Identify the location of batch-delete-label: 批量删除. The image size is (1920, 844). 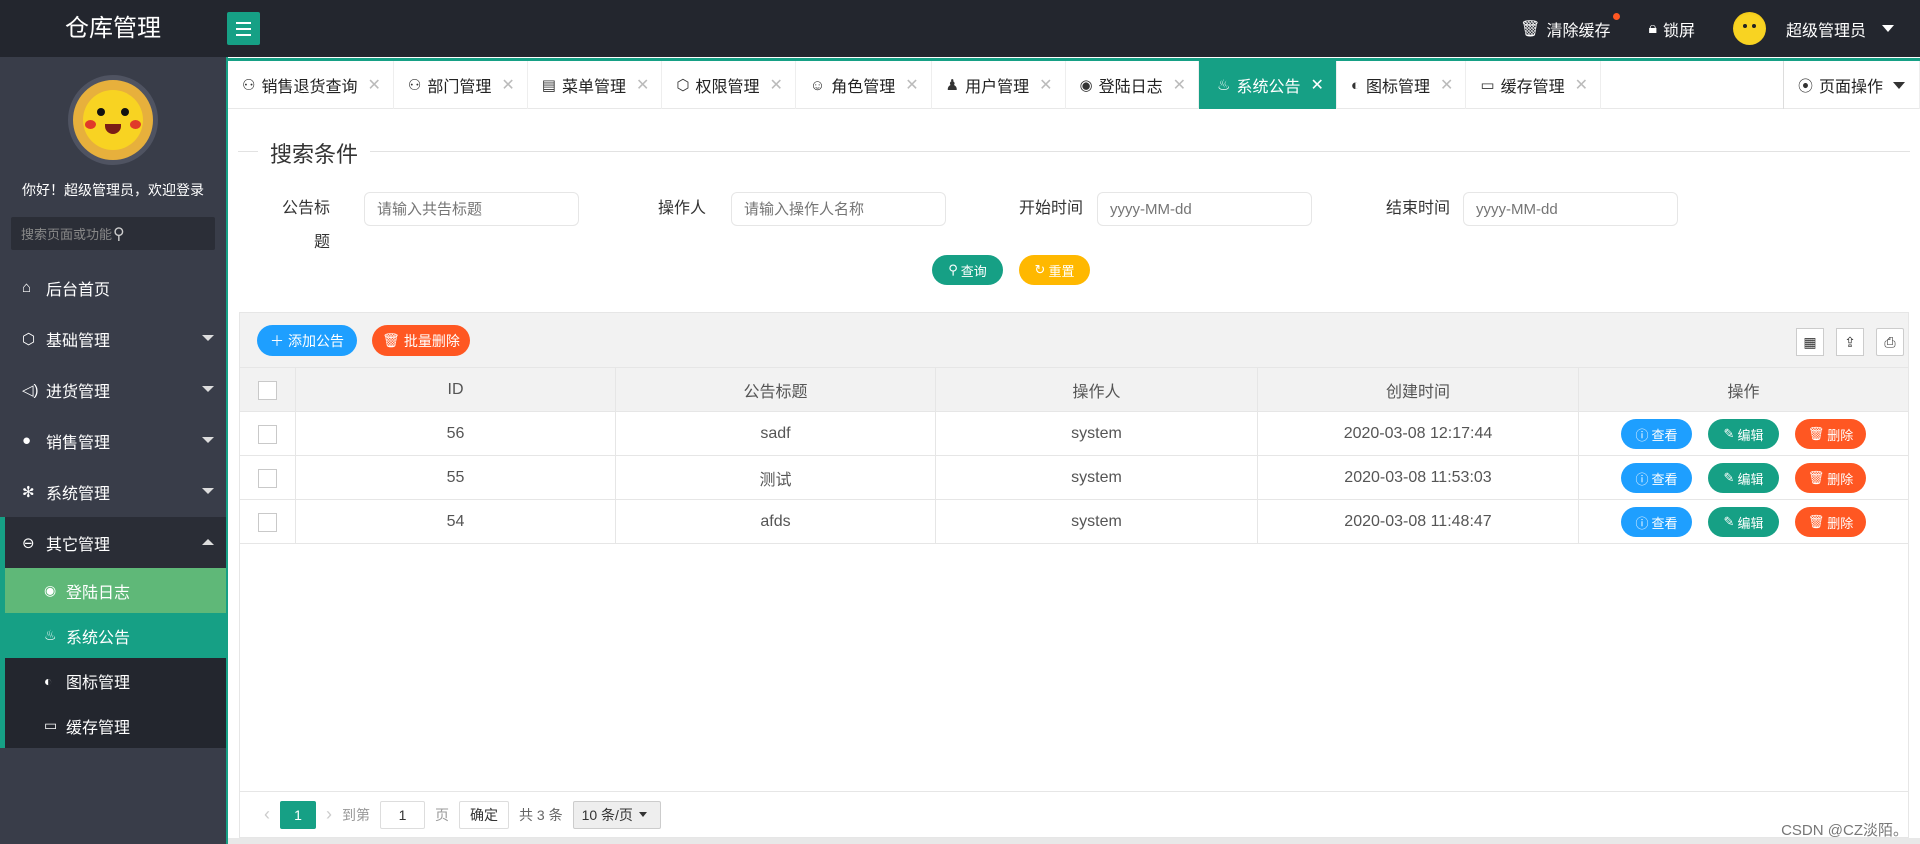
(431, 340).